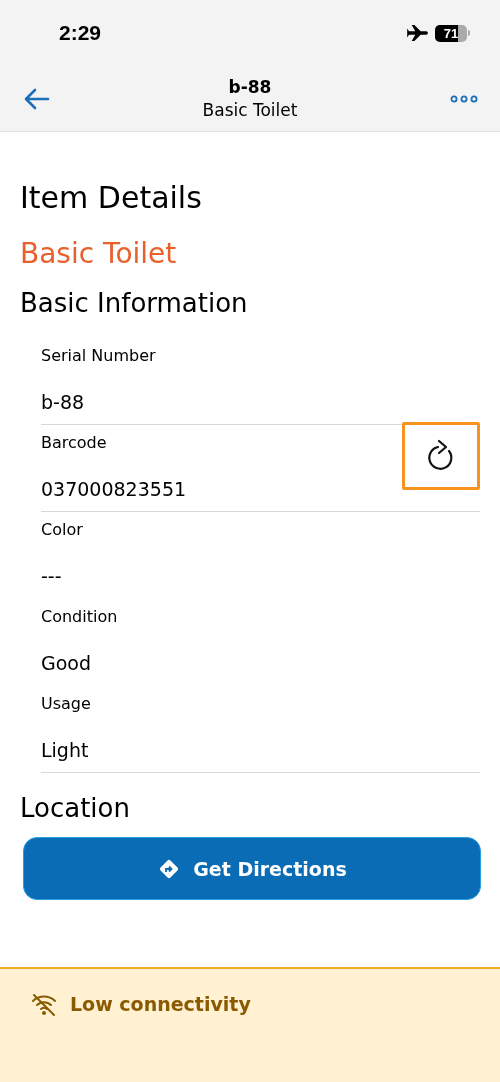 The image size is (500, 1082). What do you see at coordinates (66, 703) in the screenshot?
I see `field-label: Usage` at bounding box center [66, 703].